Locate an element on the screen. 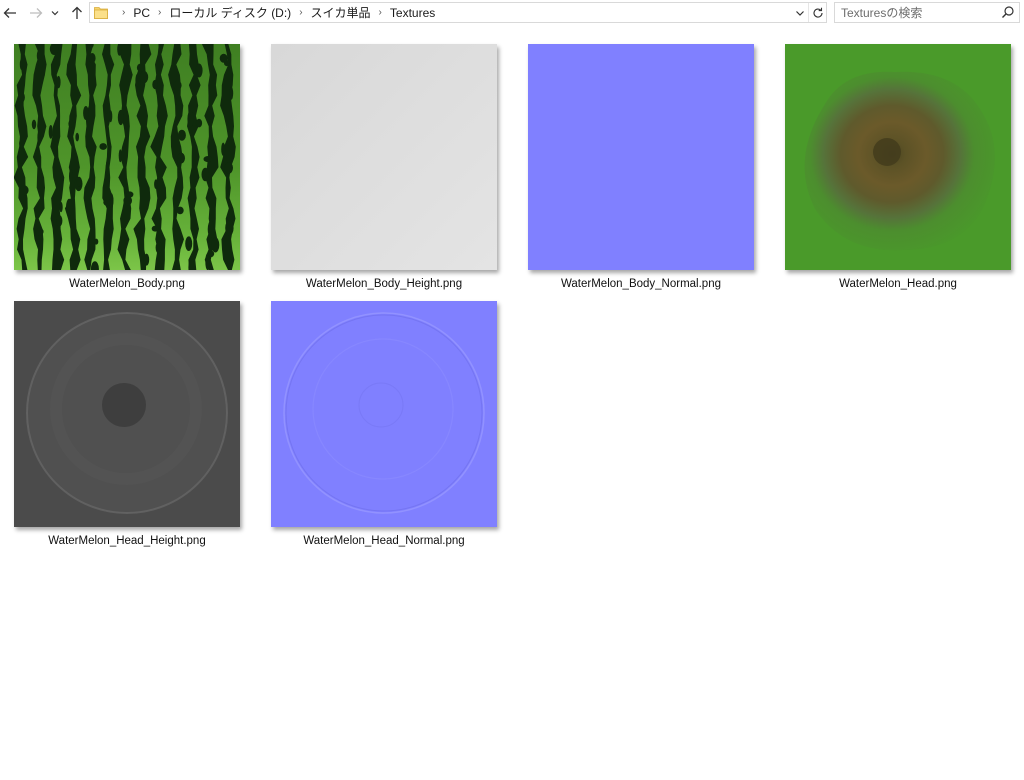 Image resolution: width=1024 pixels, height=780 pixels. recent-locations-button is located at coordinates (55, 13).